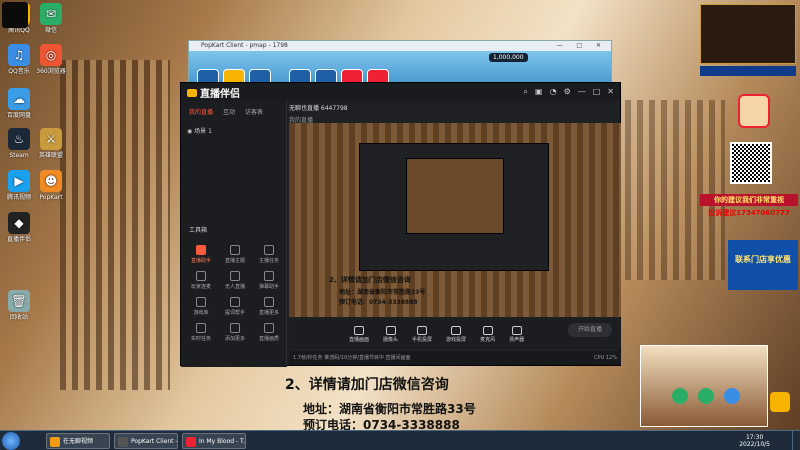  I want to click on customer-service-icon, so click(680, 396).